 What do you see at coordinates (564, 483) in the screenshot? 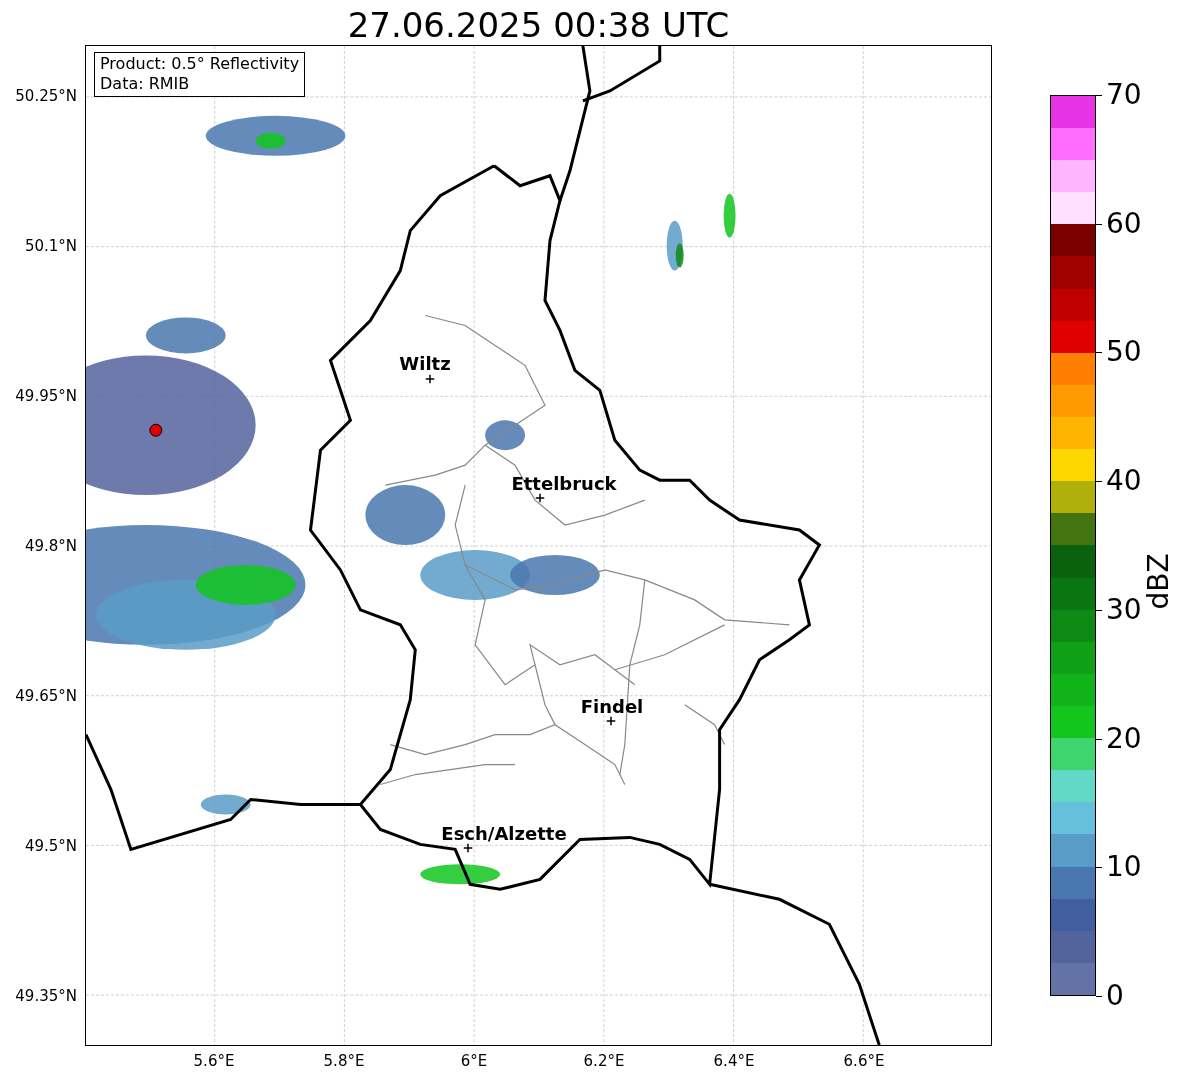
I see `city-label: Ettelbruck` at bounding box center [564, 483].